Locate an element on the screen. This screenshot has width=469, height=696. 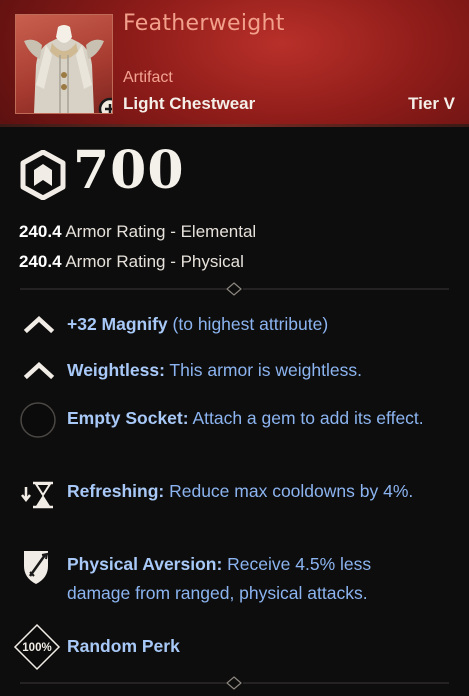
item-name: Featherweight is located at coordinates (204, 23).